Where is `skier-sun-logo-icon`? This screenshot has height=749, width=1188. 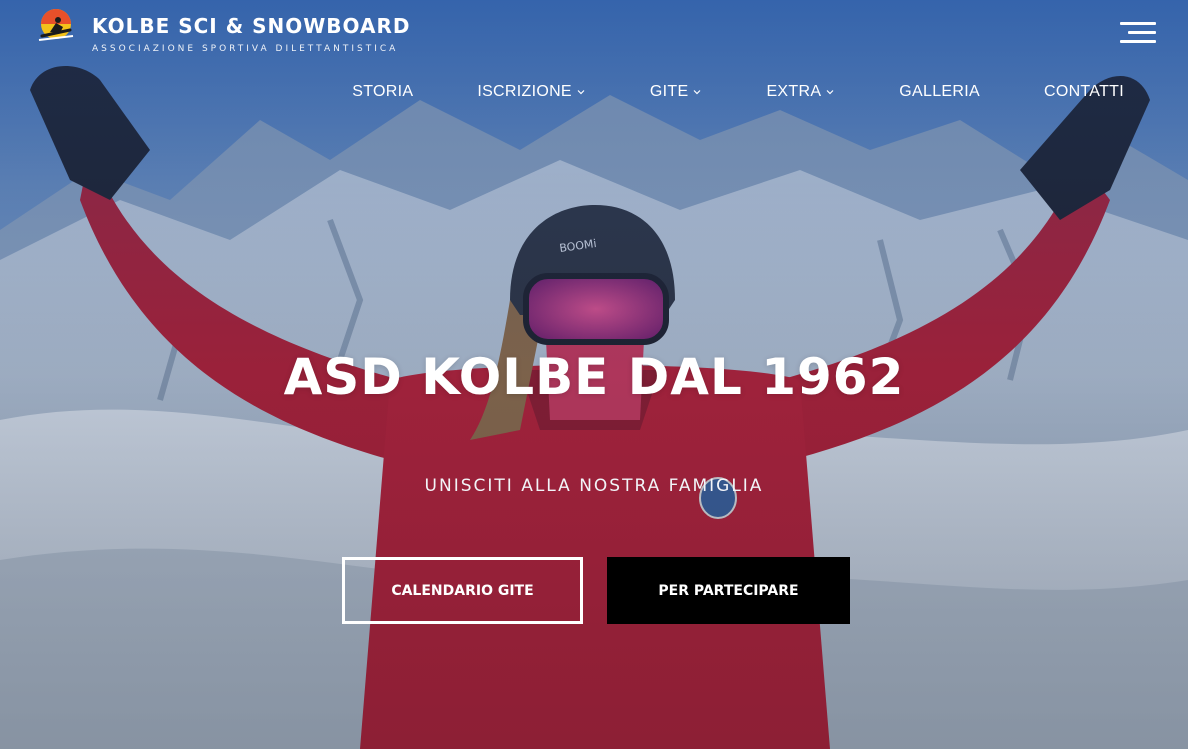 skier-sun-logo-icon is located at coordinates (56, 25).